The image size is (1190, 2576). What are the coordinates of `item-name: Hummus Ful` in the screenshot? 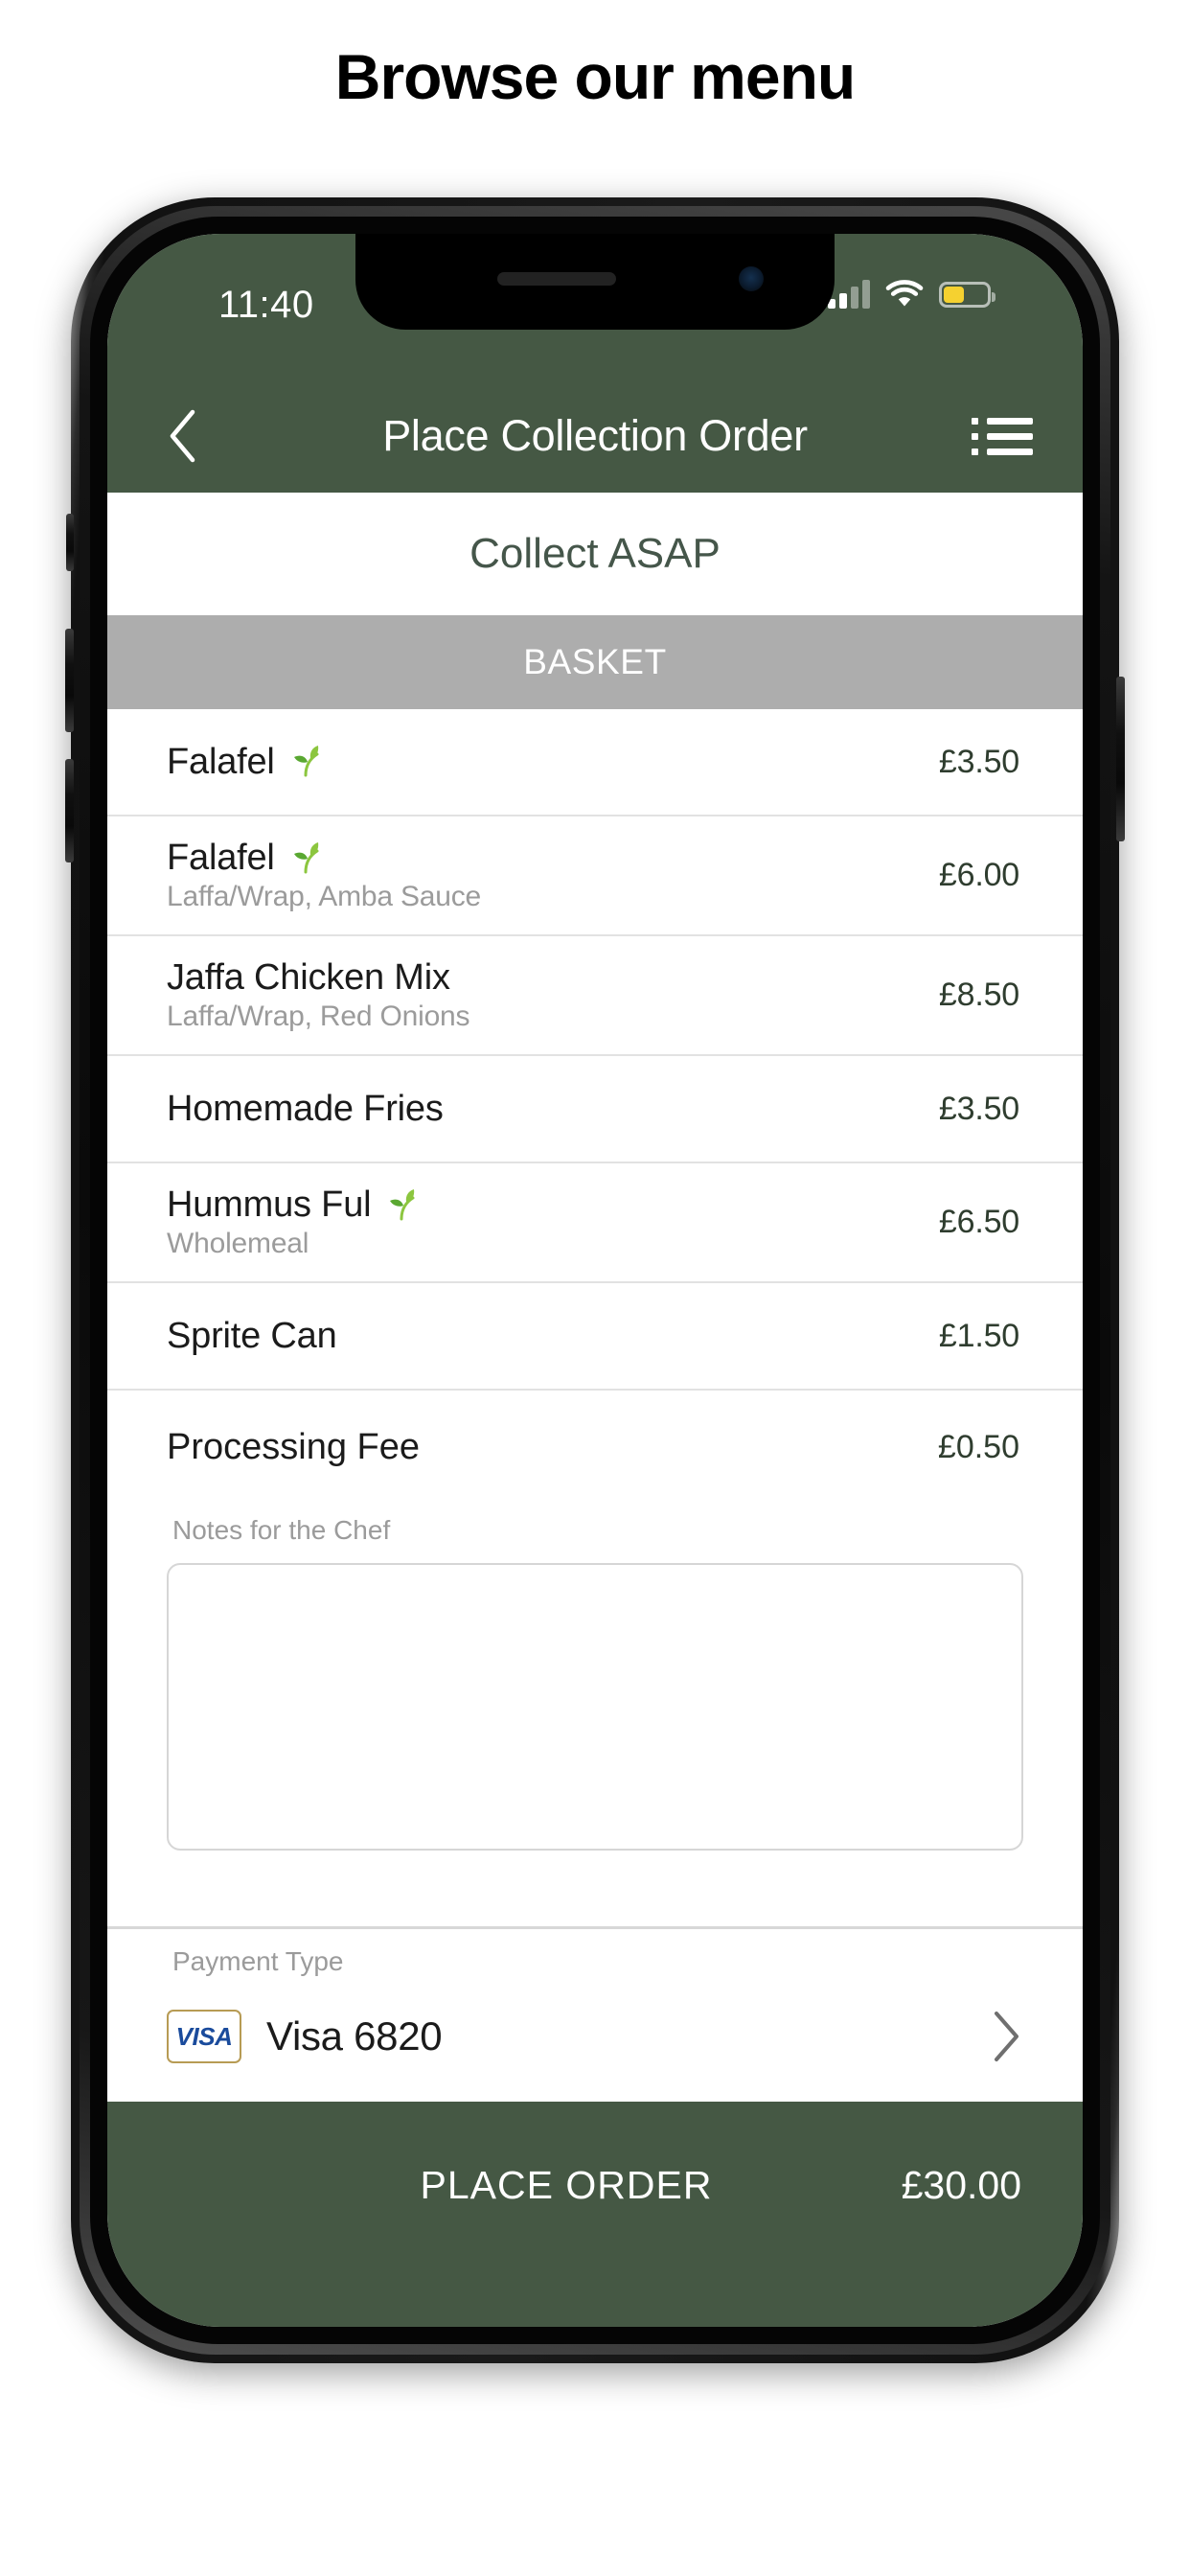 It's located at (270, 1204).